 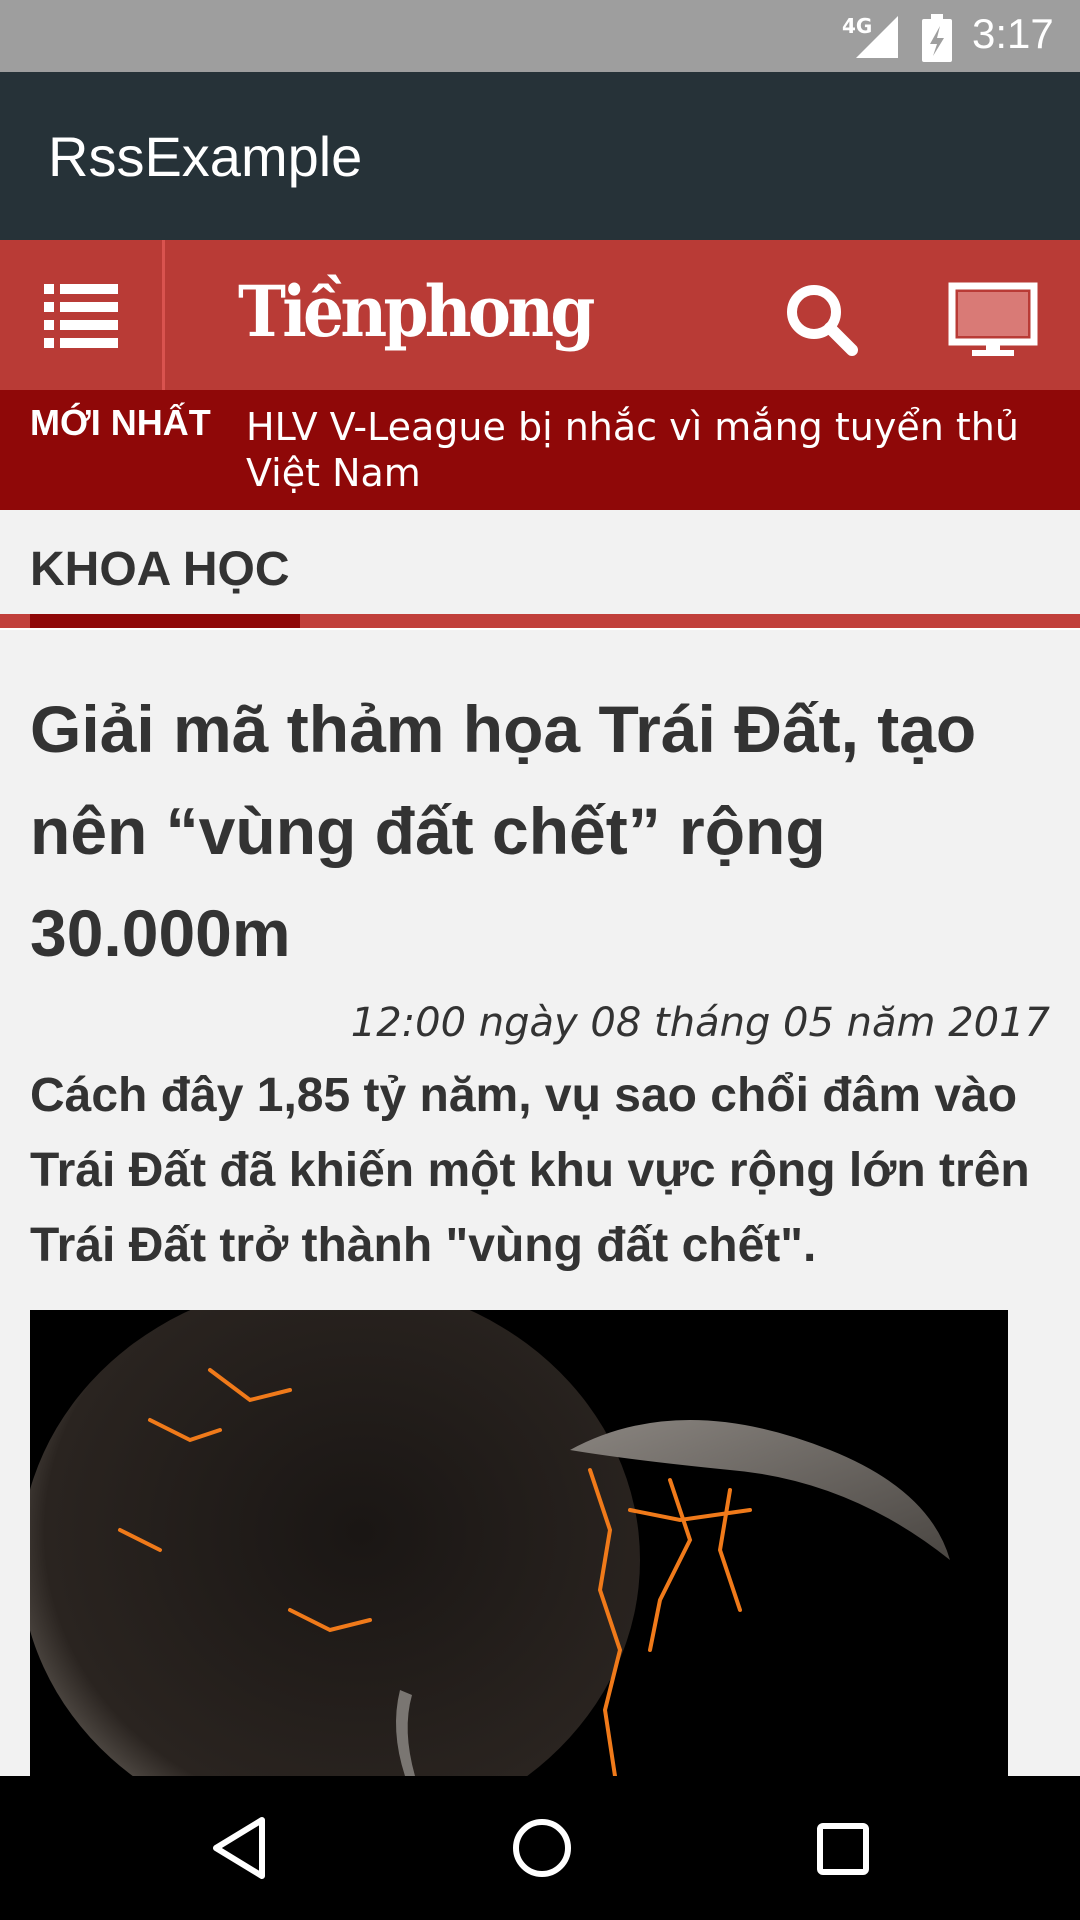 I want to click on article-date: 12:00 ngày 08 tháng 05 năm 2017, so click(x=700, y=1023).